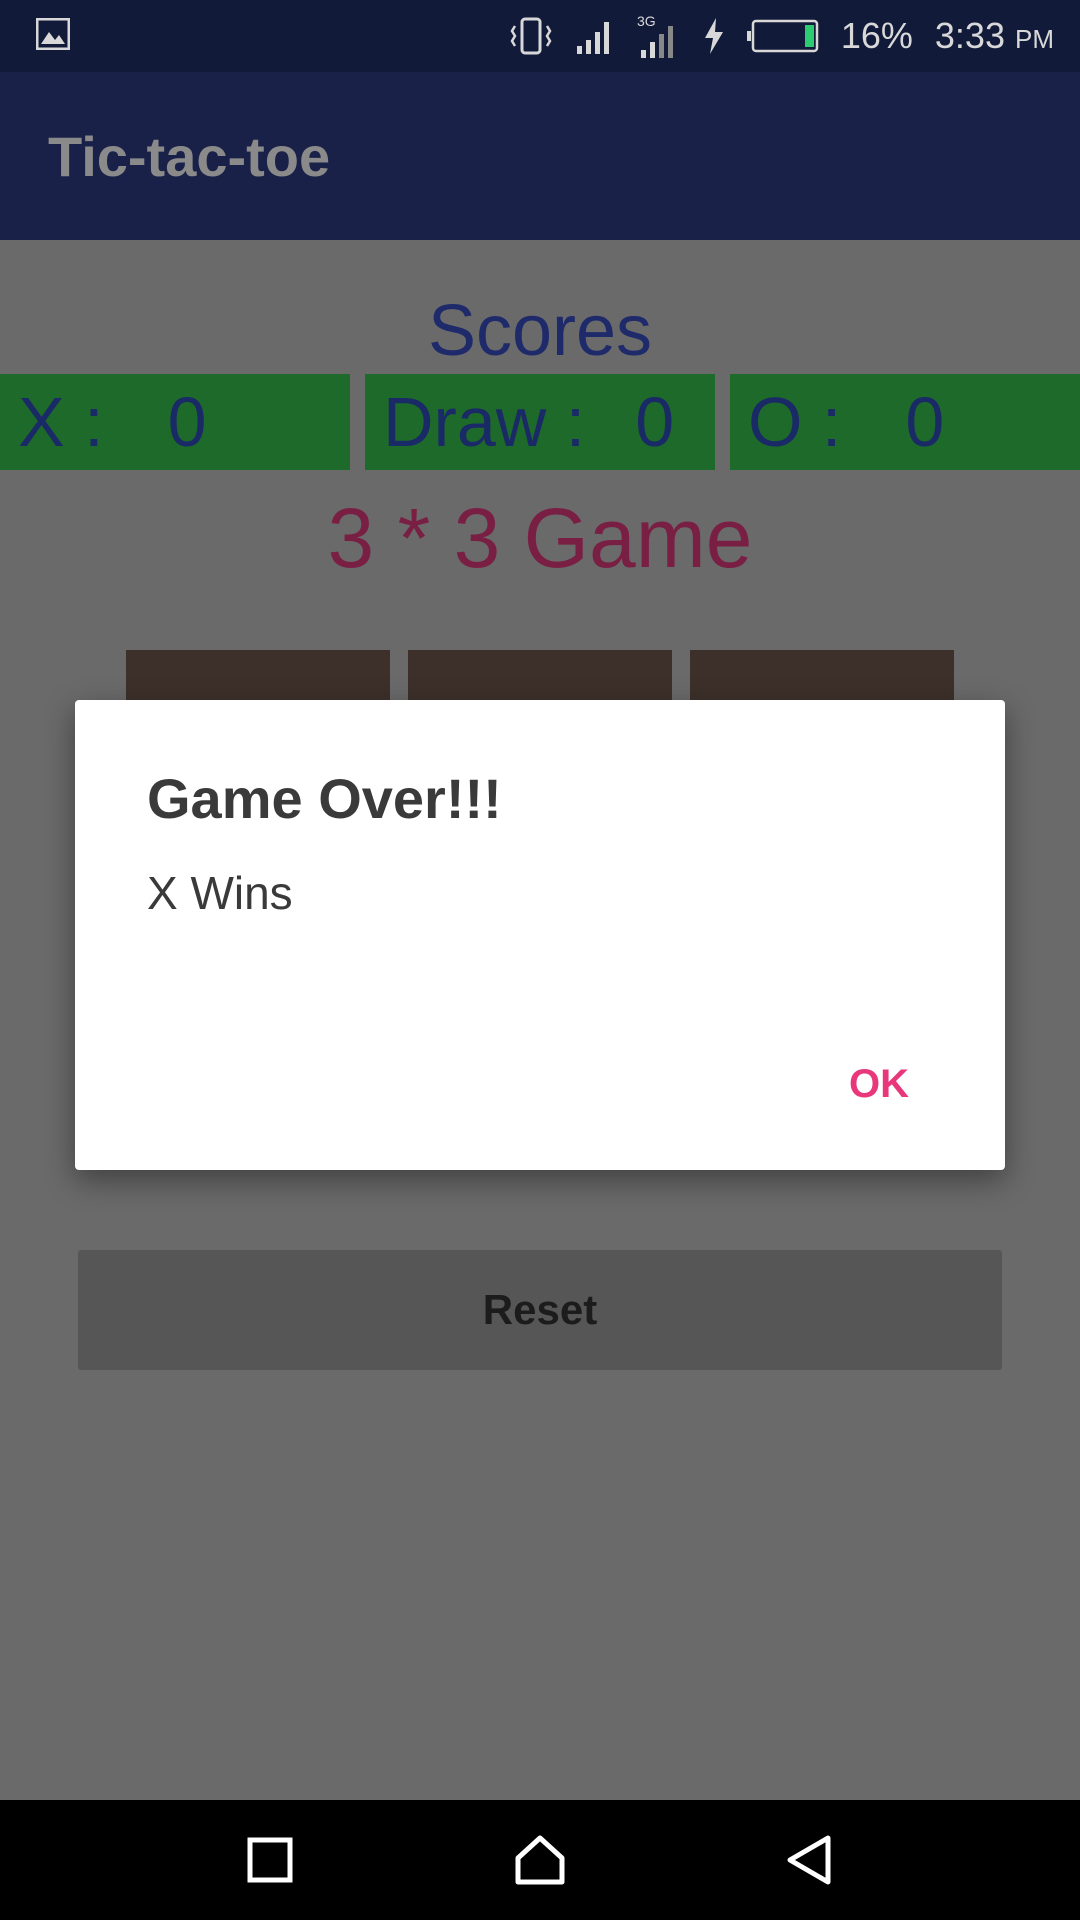 The image size is (1080, 1920). What do you see at coordinates (53, 34) in the screenshot?
I see `image-icon` at bounding box center [53, 34].